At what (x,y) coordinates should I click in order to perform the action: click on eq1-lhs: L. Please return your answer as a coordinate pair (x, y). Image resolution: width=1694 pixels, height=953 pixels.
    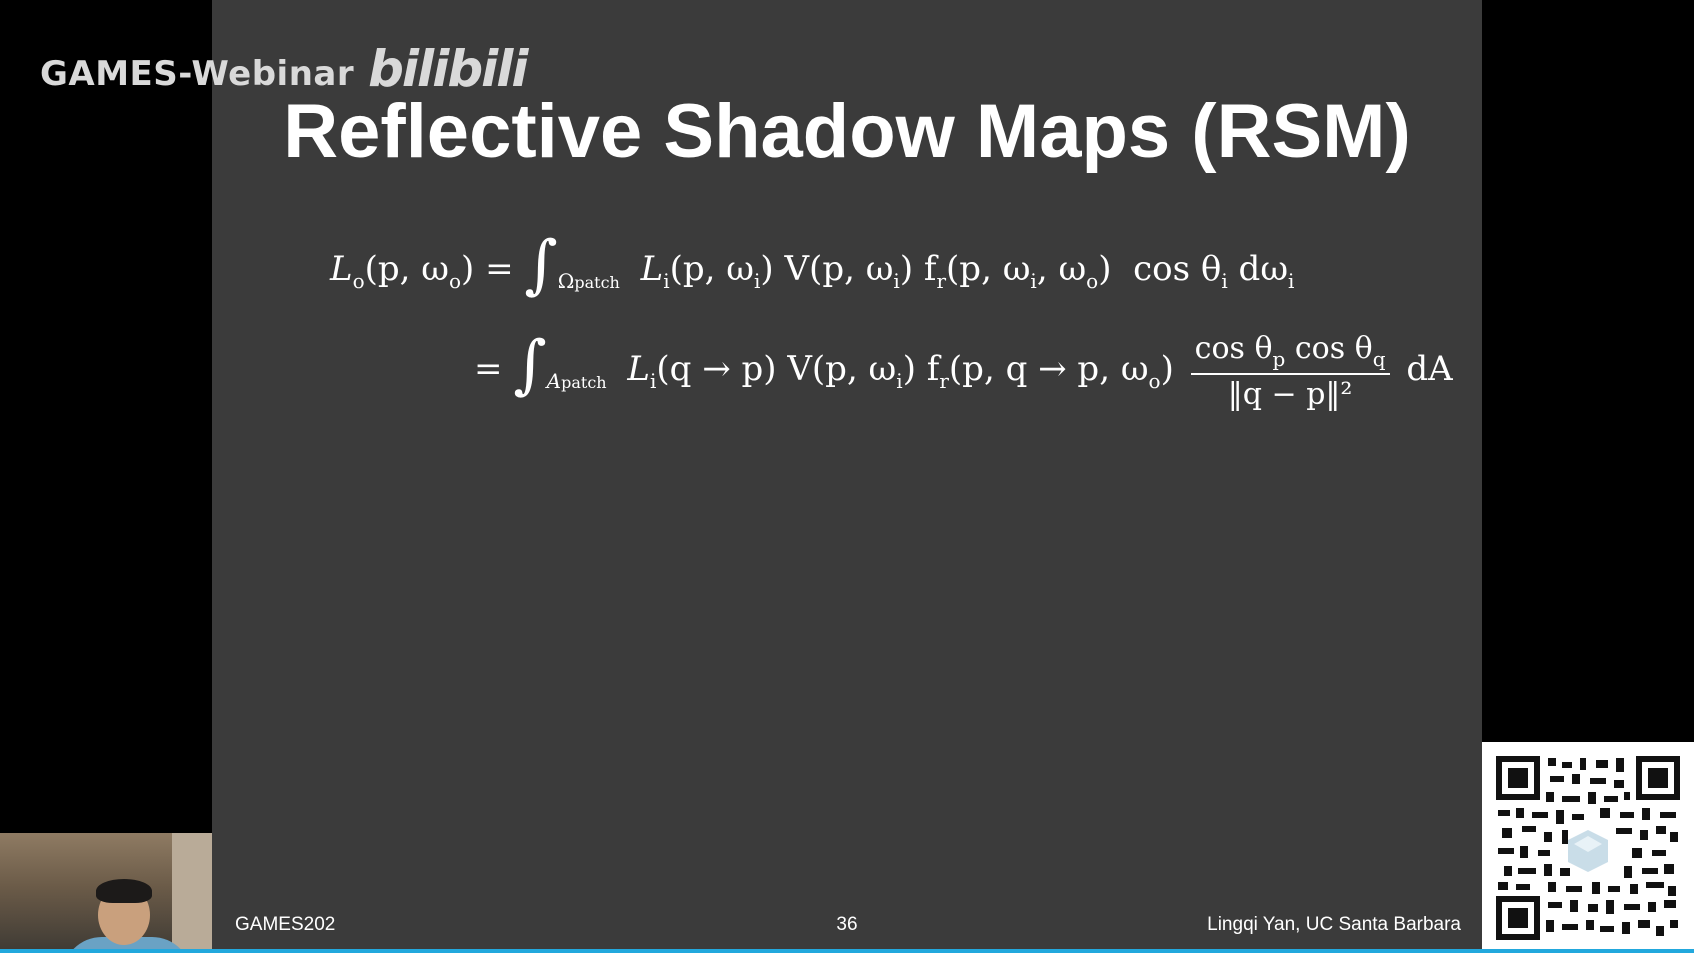
    Looking at the image, I should click on (341, 269).